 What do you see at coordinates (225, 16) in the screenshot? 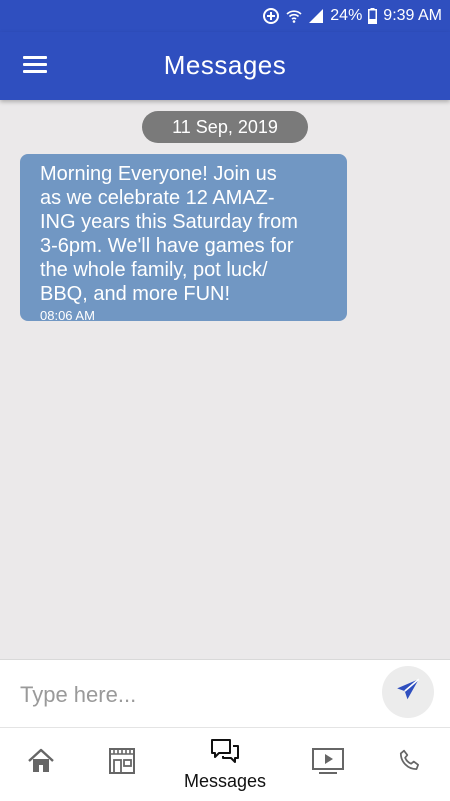
I see `status-bar: 24% 9:39 AM` at bounding box center [225, 16].